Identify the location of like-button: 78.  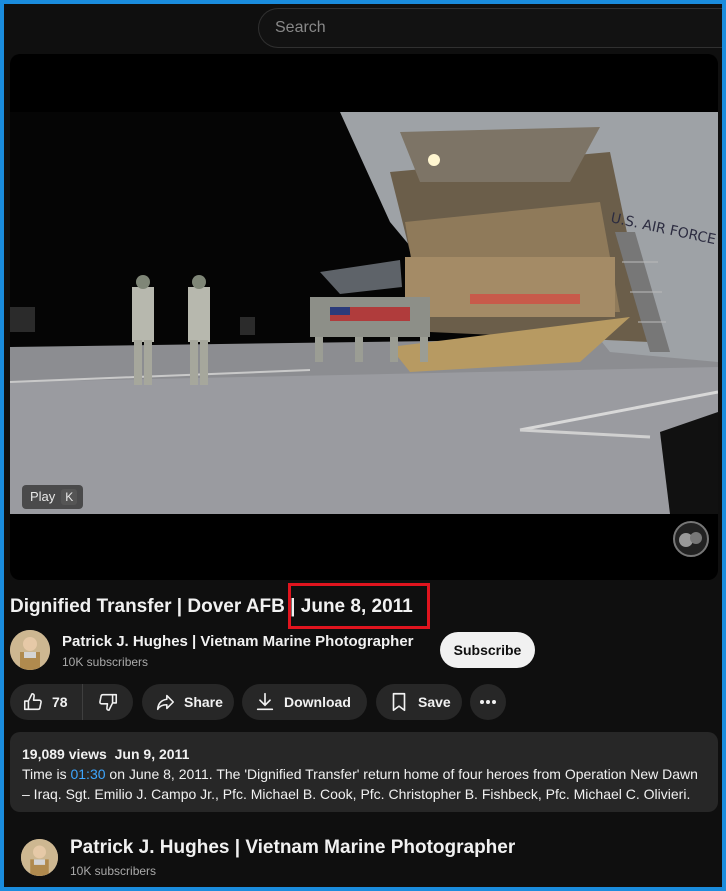
(46, 702).